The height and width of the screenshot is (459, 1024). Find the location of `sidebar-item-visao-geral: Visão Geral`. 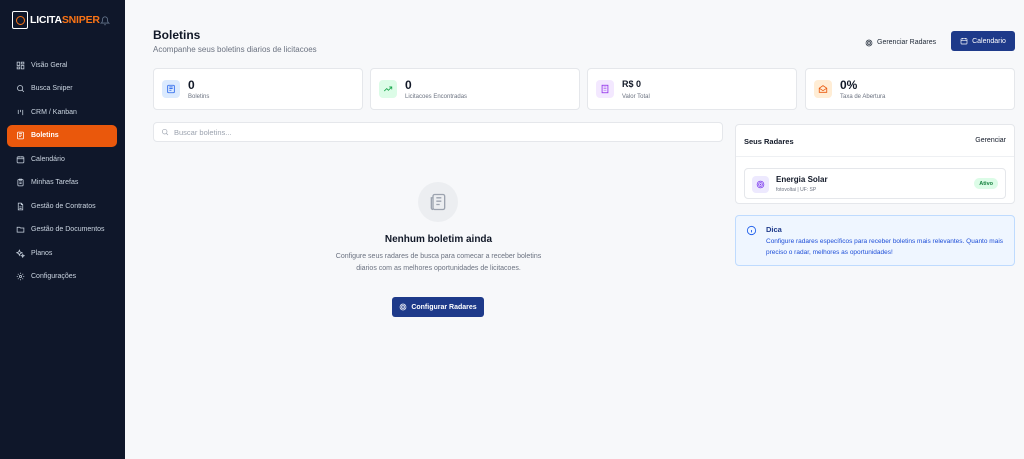

sidebar-item-visao-geral: Visão Geral is located at coordinates (62, 65).